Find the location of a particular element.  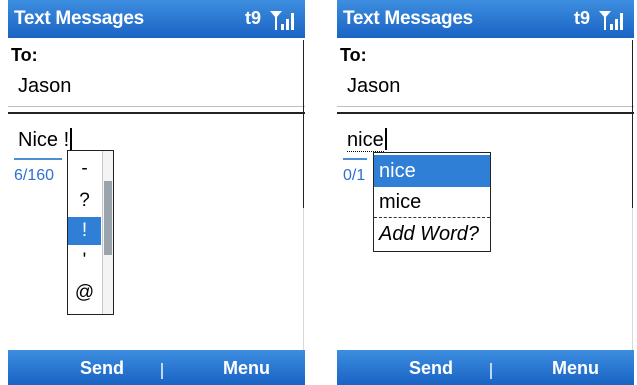

word-suggestion-list: nice mice Add Word? is located at coordinates (432, 202).